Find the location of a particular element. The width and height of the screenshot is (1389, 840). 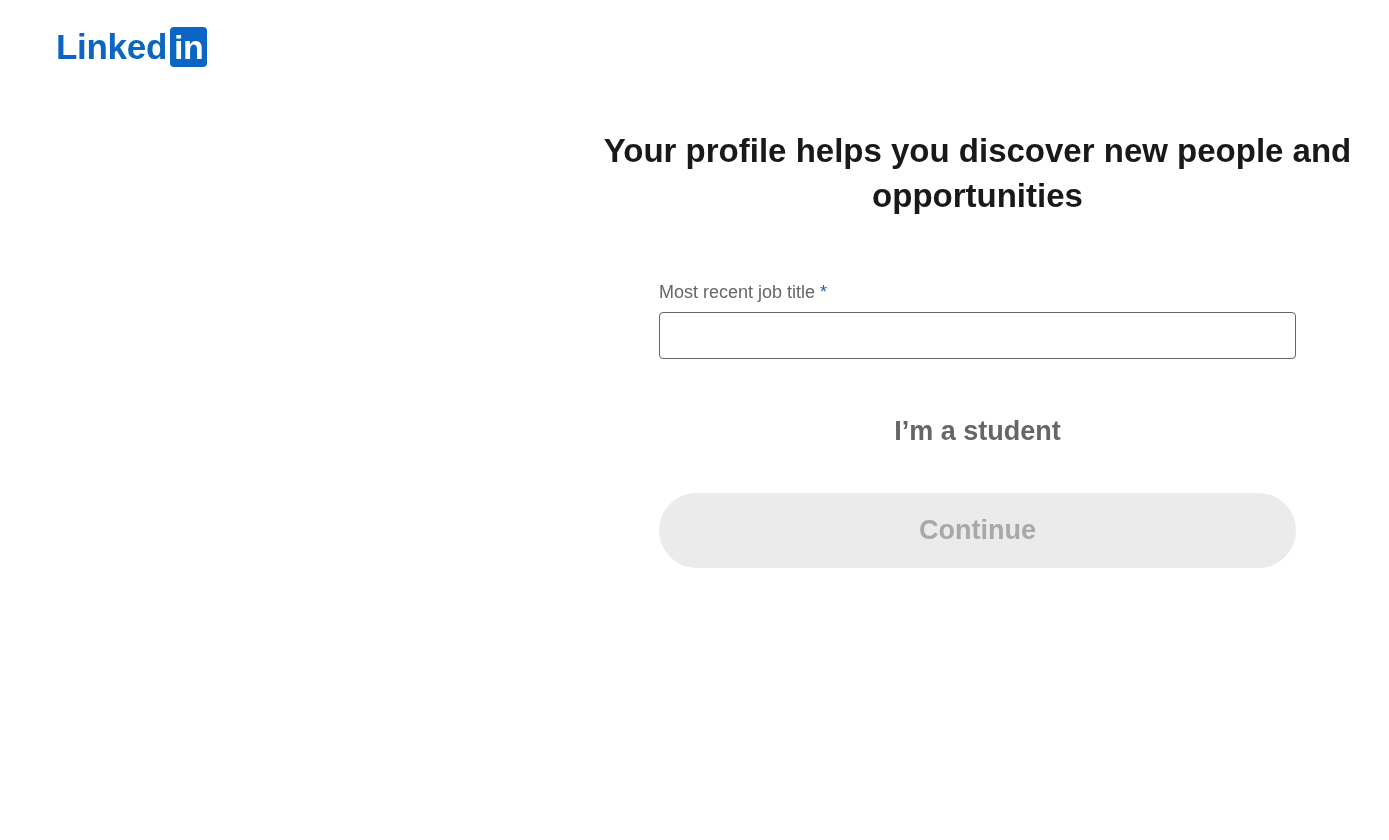

page-heading: Your profile helps you discover new people and opportunities is located at coordinates (977, 173).